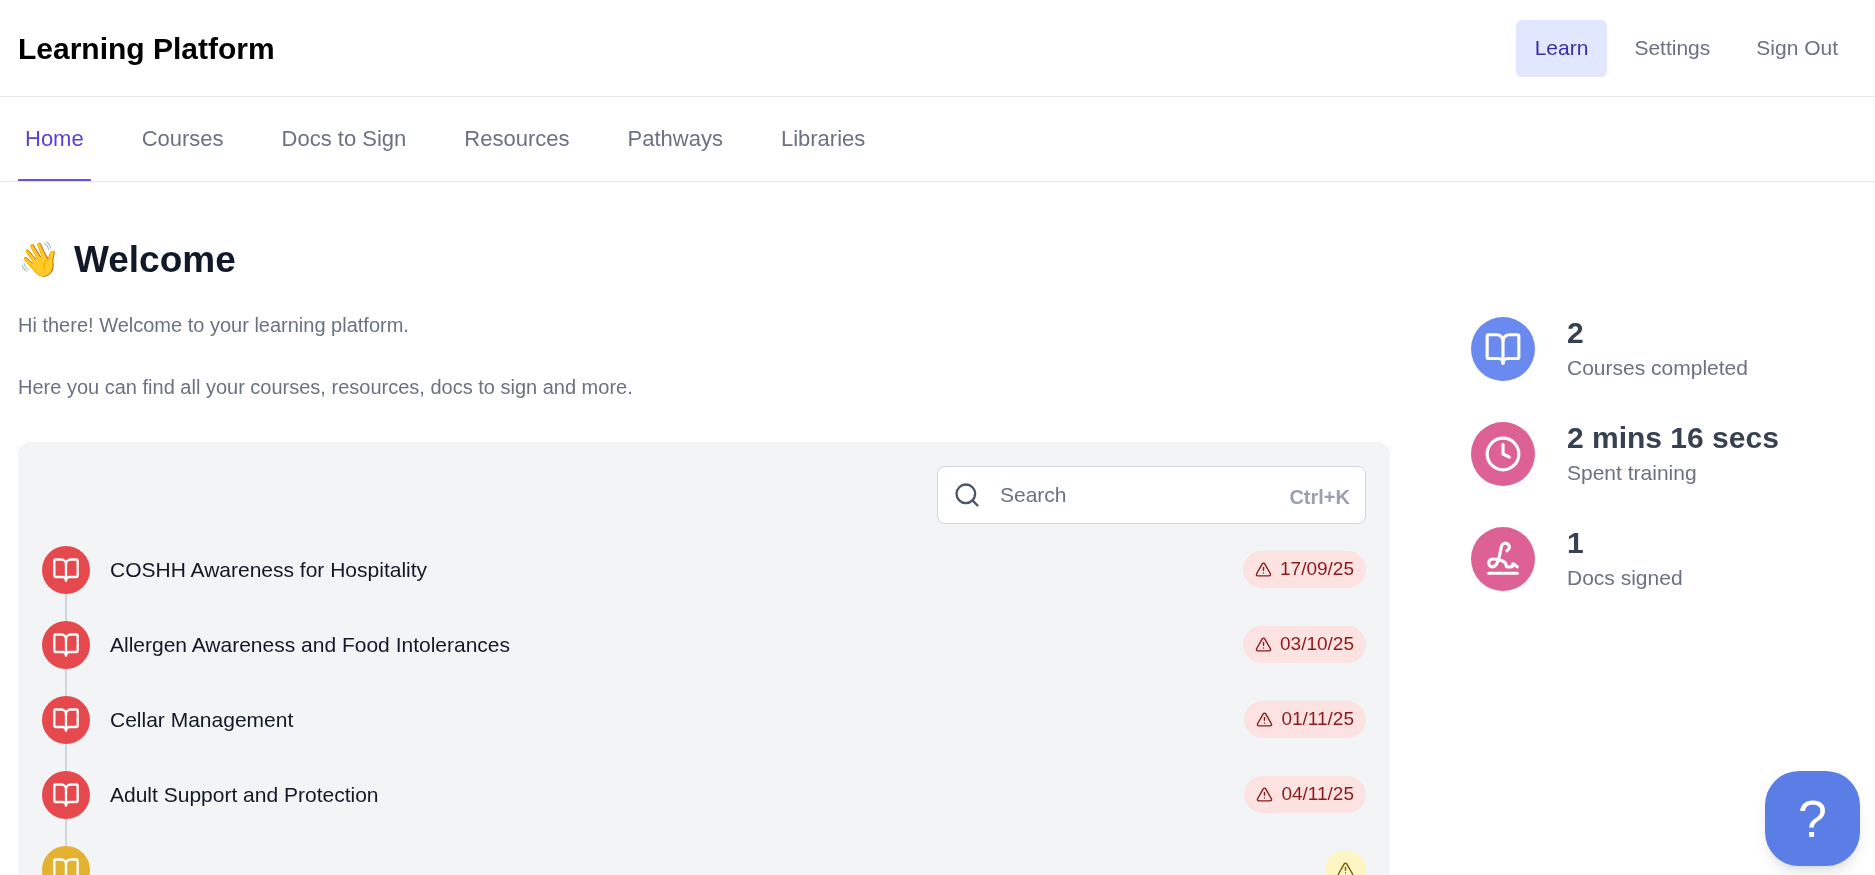 Image resolution: width=1875 pixels, height=875 pixels. I want to click on clock-icon, so click(1503, 453).